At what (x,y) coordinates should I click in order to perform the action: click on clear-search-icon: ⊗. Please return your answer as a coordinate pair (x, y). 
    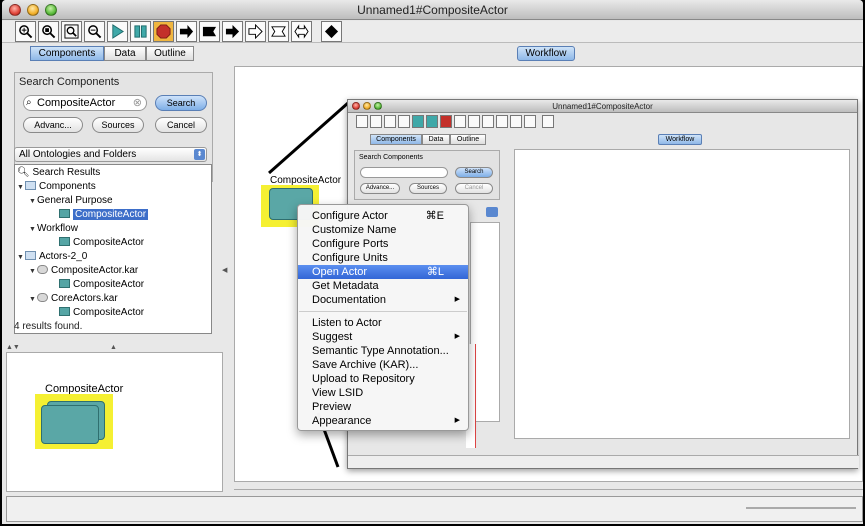
    Looking at the image, I should click on (137, 103).